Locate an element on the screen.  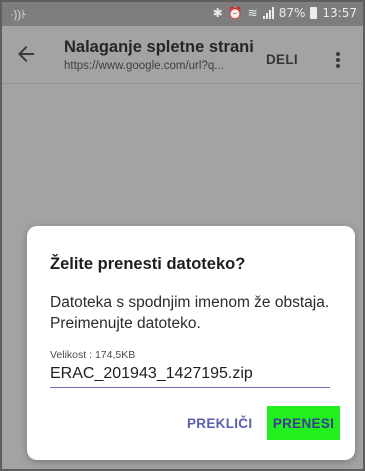
share-button: DELI is located at coordinates (282, 59).